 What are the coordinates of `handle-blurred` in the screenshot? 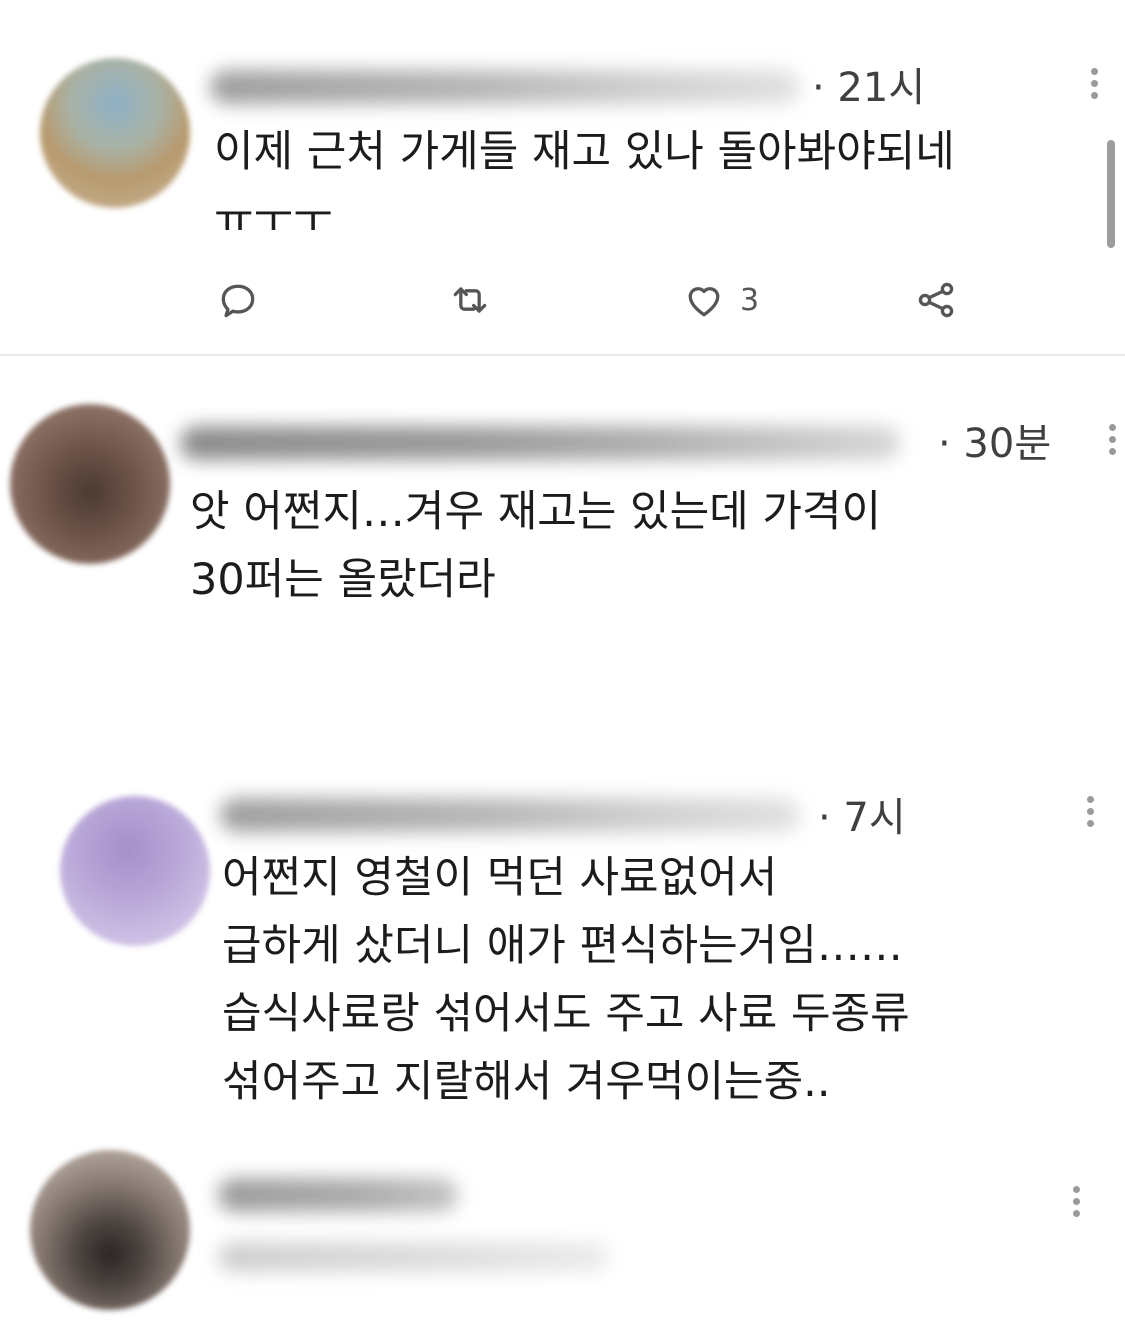 It's located at (413, 1257).